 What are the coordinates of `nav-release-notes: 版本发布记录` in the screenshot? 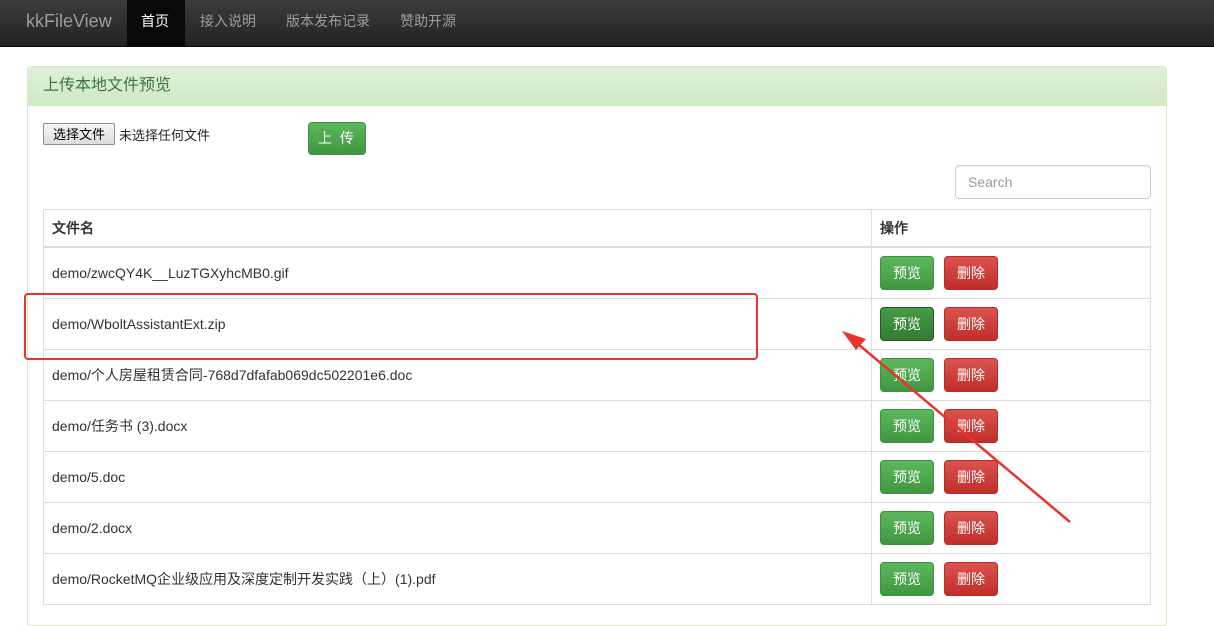 It's located at (328, 23).